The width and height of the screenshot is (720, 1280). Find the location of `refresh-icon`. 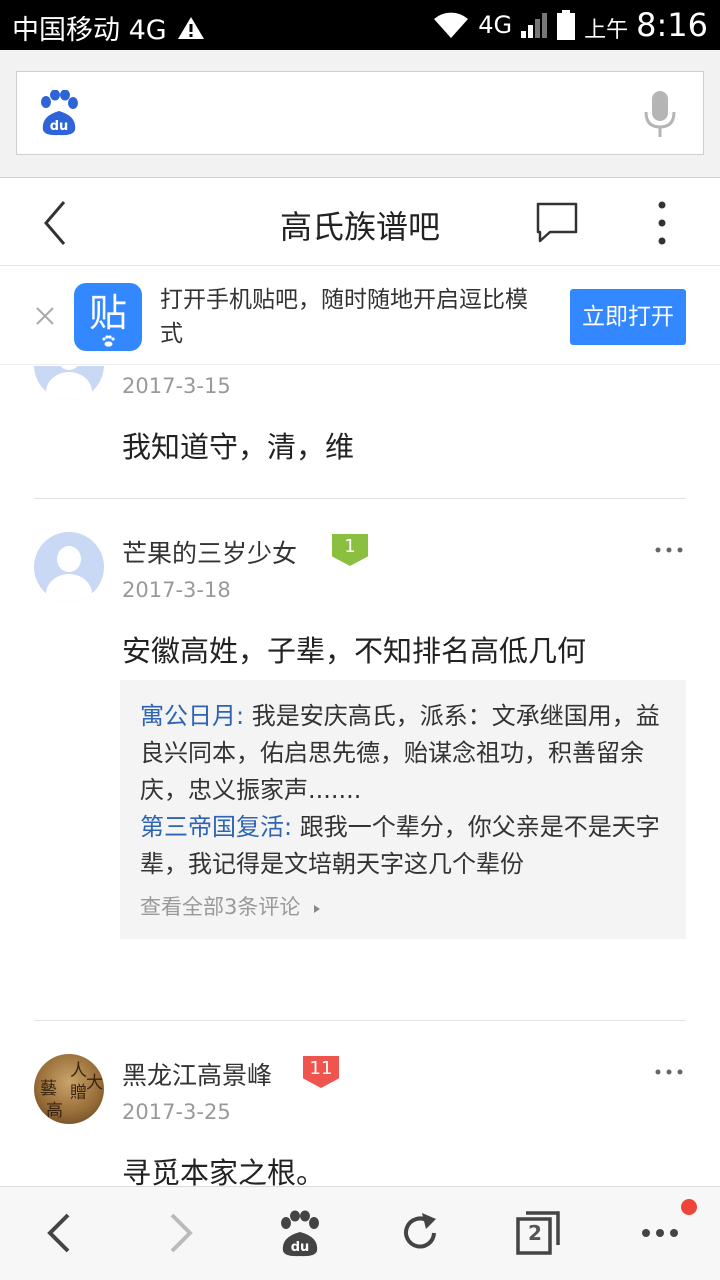

refresh-icon is located at coordinates (420, 1233).